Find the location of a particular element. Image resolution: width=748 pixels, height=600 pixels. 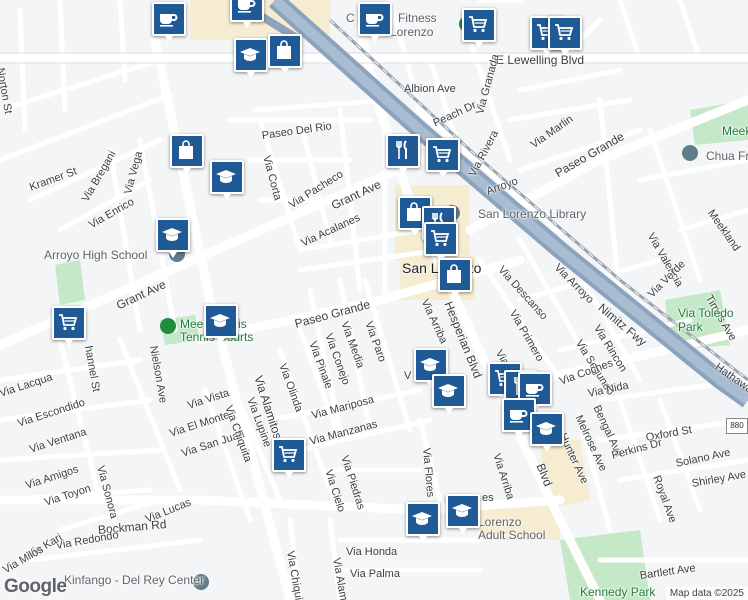

poi-label-lorenzo-top: Lorenzo is located at coordinates (412, 32).